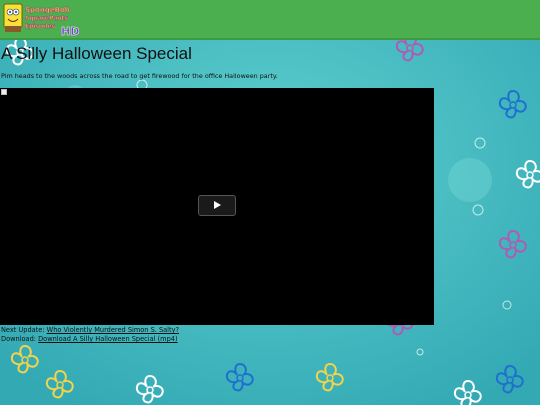  Describe the element at coordinates (70, 30) in the screenshot. I see `logo-badge: HD` at that location.